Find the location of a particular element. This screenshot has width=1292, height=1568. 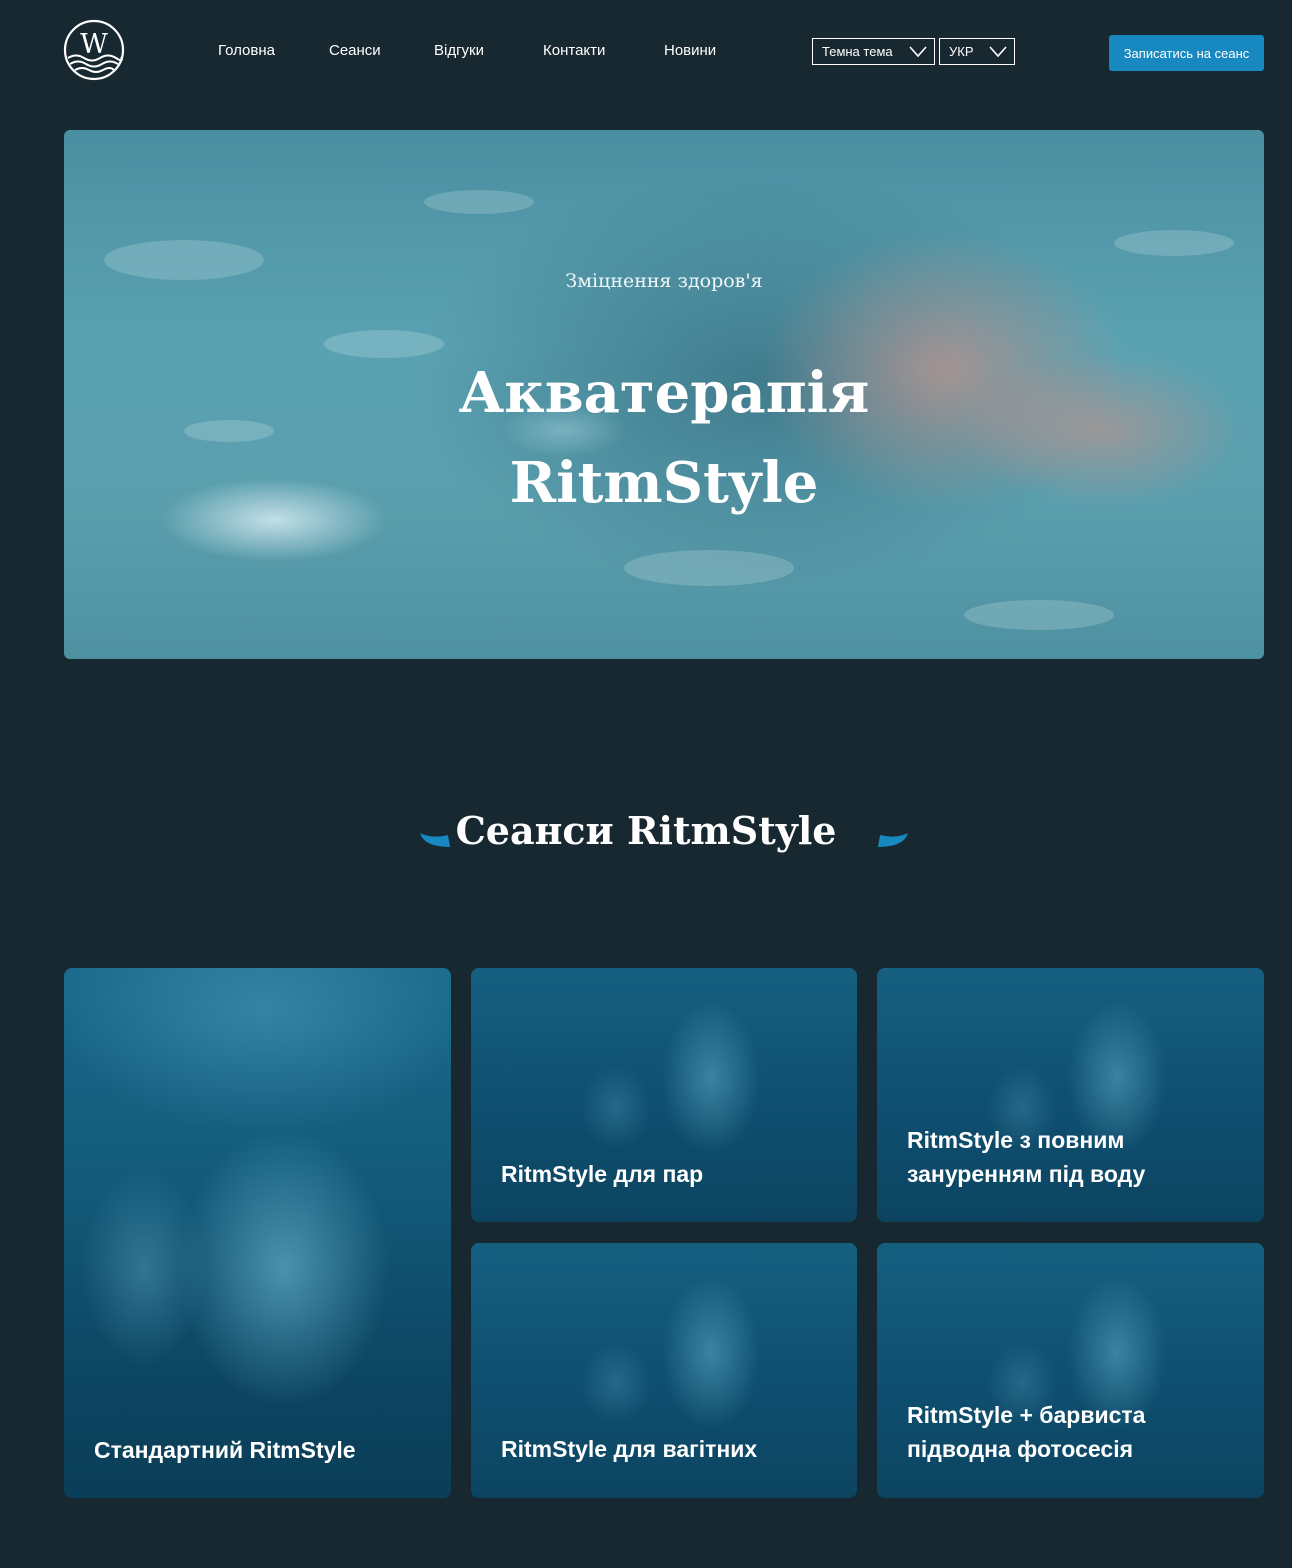

hero-title-line1: Акватерапія is located at coordinates (664, 393).